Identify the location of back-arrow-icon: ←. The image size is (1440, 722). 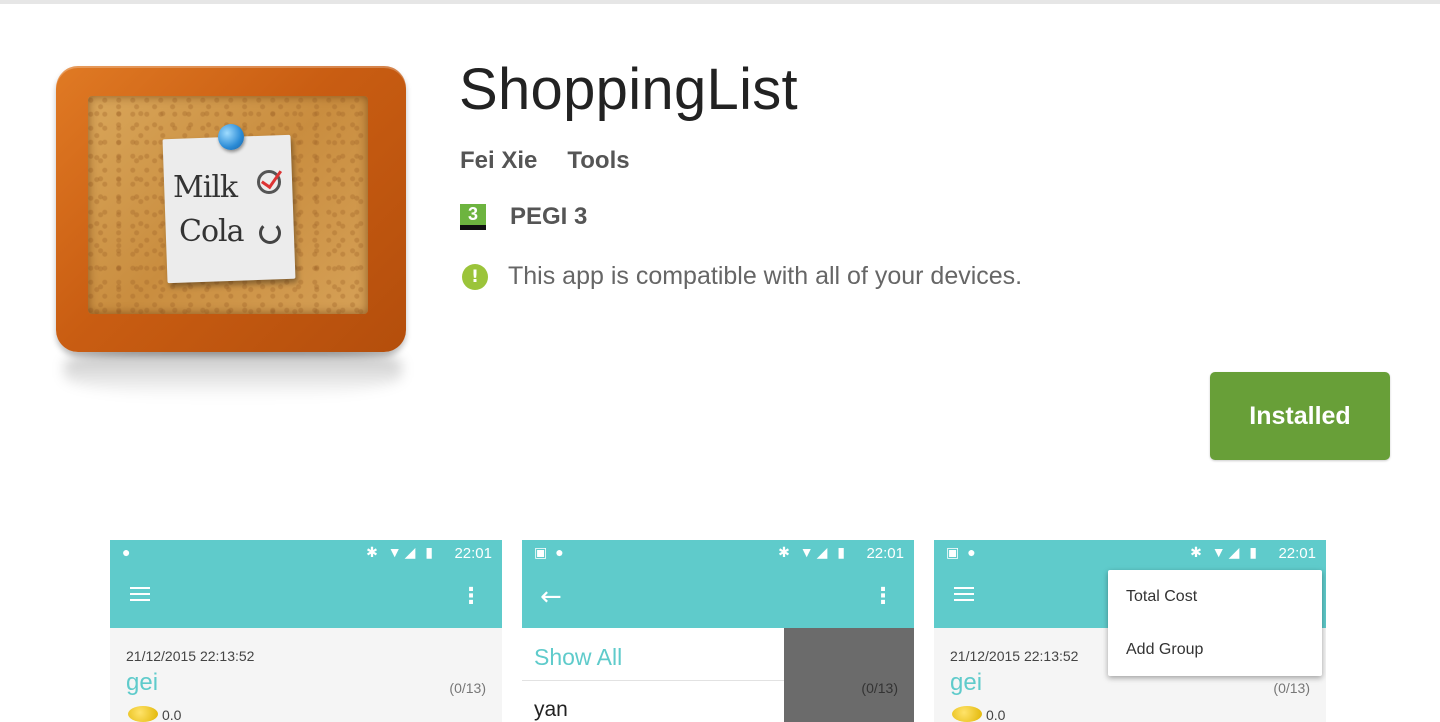
(551, 597).